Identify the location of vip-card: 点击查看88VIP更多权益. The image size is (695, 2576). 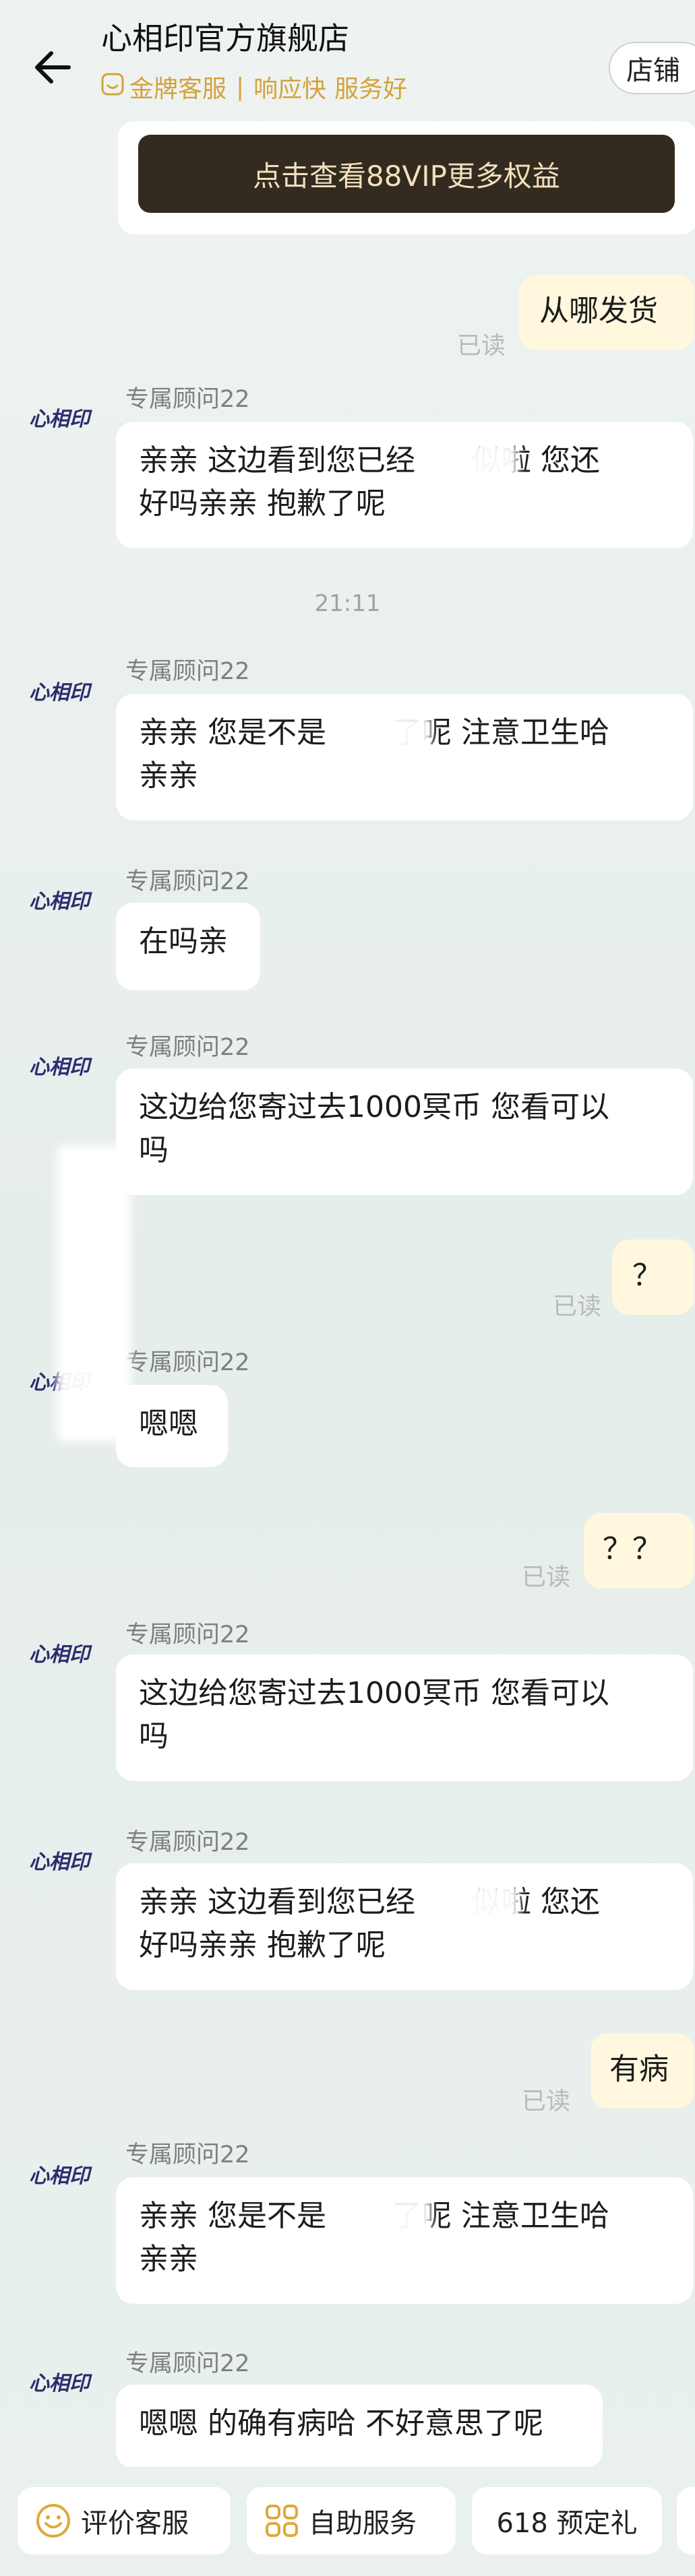
(407, 177).